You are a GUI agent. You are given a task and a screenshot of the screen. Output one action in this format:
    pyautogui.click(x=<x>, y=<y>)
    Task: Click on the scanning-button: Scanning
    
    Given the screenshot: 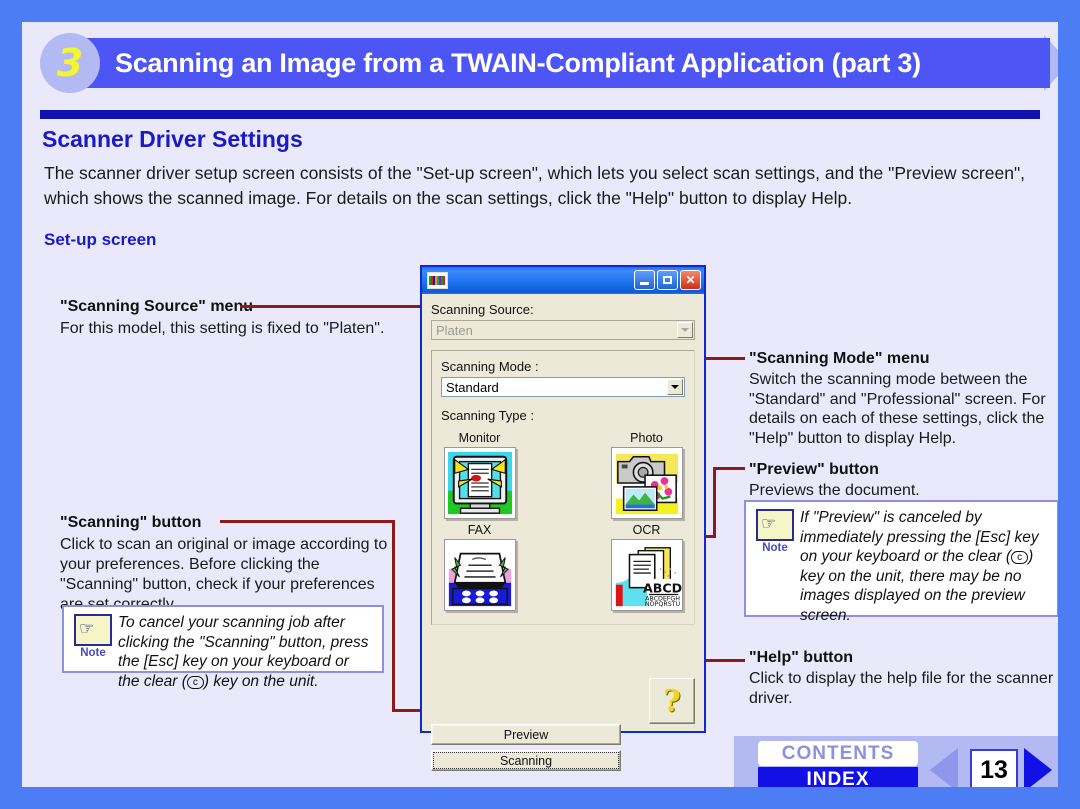 What is the action you would take?
    pyautogui.click(x=526, y=760)
    